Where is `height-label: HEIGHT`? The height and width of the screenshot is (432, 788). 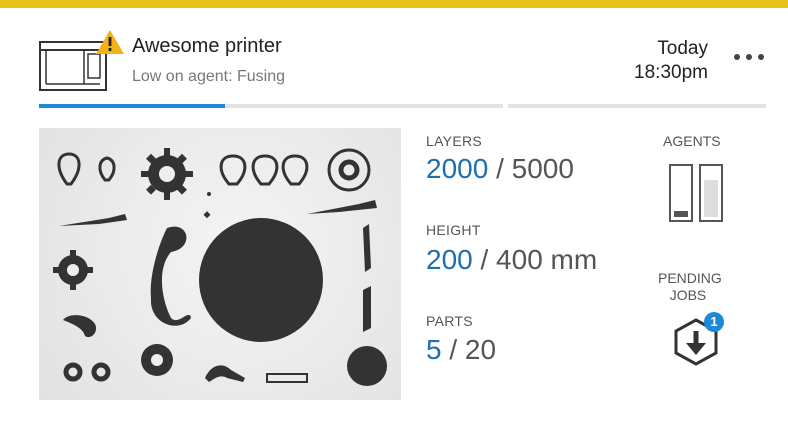 height-label: HEIGHT is located at coordinates (453, 230).